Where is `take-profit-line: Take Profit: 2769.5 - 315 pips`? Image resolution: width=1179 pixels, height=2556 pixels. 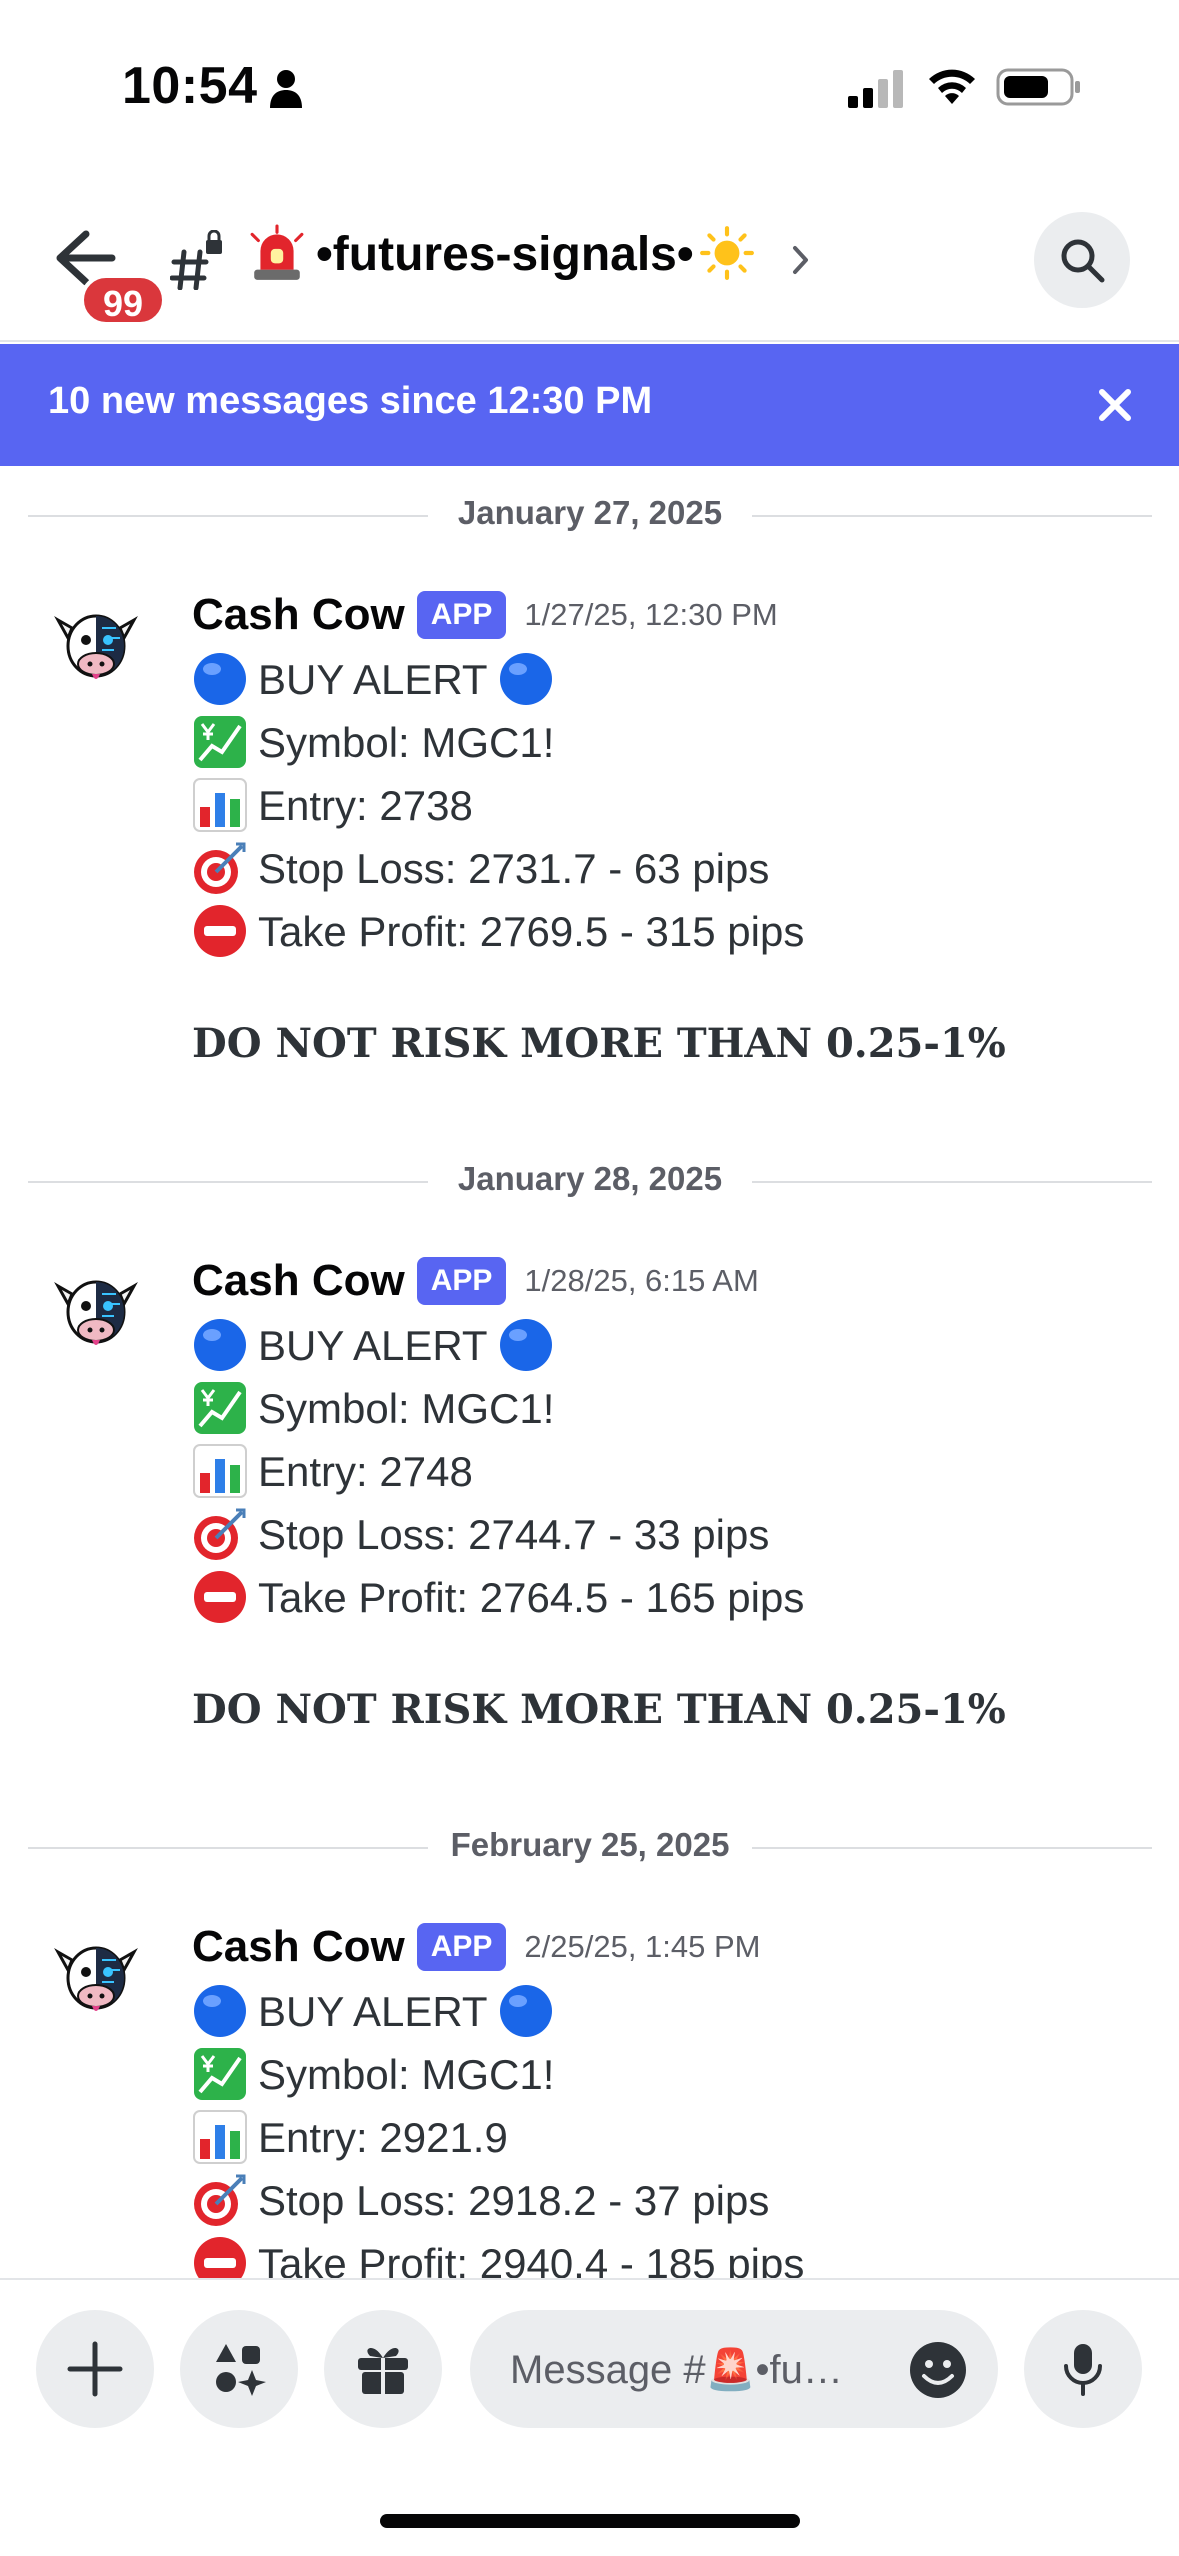
take-profit-line: Take Profit: 2769.5 - 315 pips is located at coordinates (498, 933).